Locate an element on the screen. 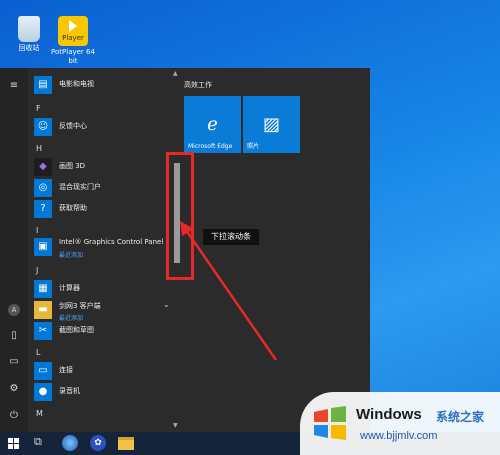 The image size is (500, 455). app-calculator: ▦ 计算器 is located at coordinates (104, 289).